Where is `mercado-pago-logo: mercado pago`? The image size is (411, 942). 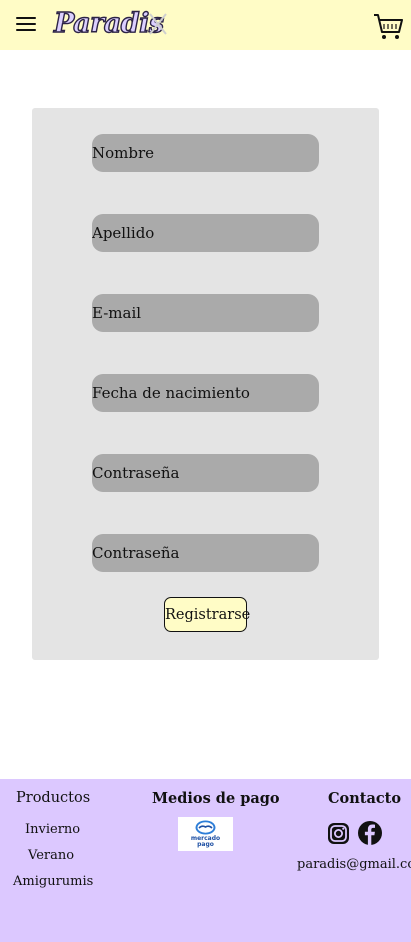
mercado-pago-logo: mercado pago is located at coordinates (205, 834).